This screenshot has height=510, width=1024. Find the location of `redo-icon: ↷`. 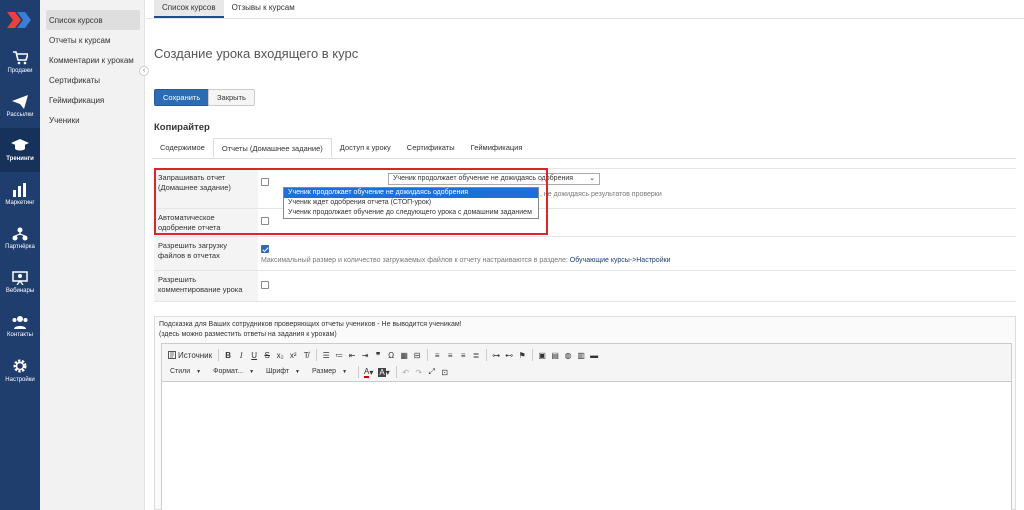

redo-icon: ↷ is located at coordinates (419, 372).